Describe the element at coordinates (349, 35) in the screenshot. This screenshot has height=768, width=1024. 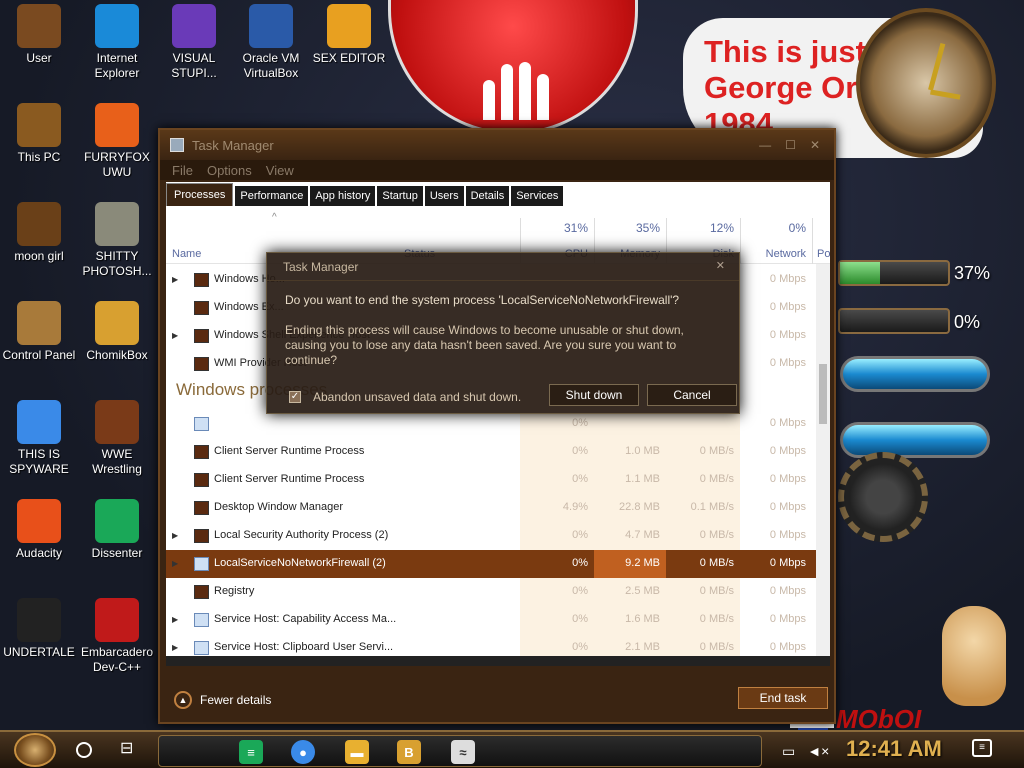
I see `desktop-icon-hxd: SEX EDITOR` at that location.